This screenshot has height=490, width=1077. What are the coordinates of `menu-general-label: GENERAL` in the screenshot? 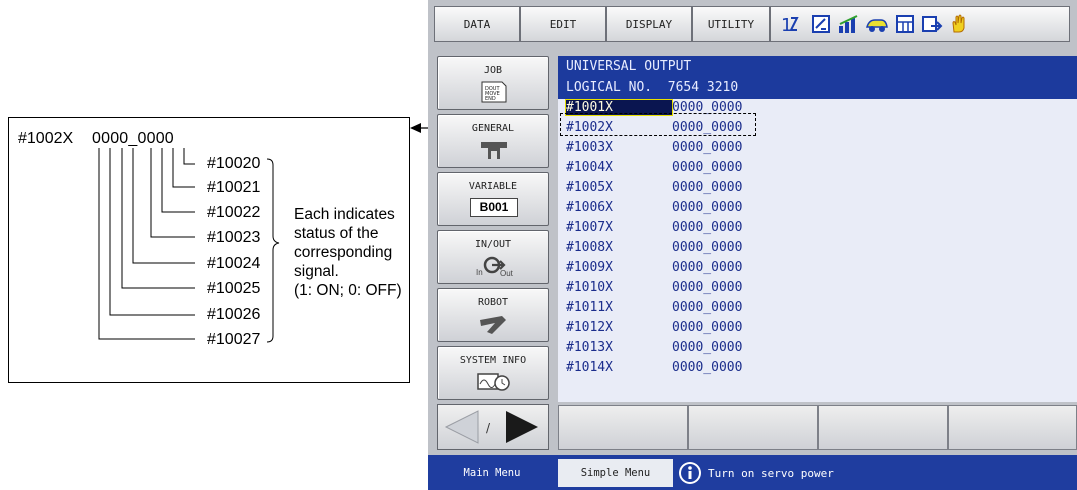 It's located at (493, 128).